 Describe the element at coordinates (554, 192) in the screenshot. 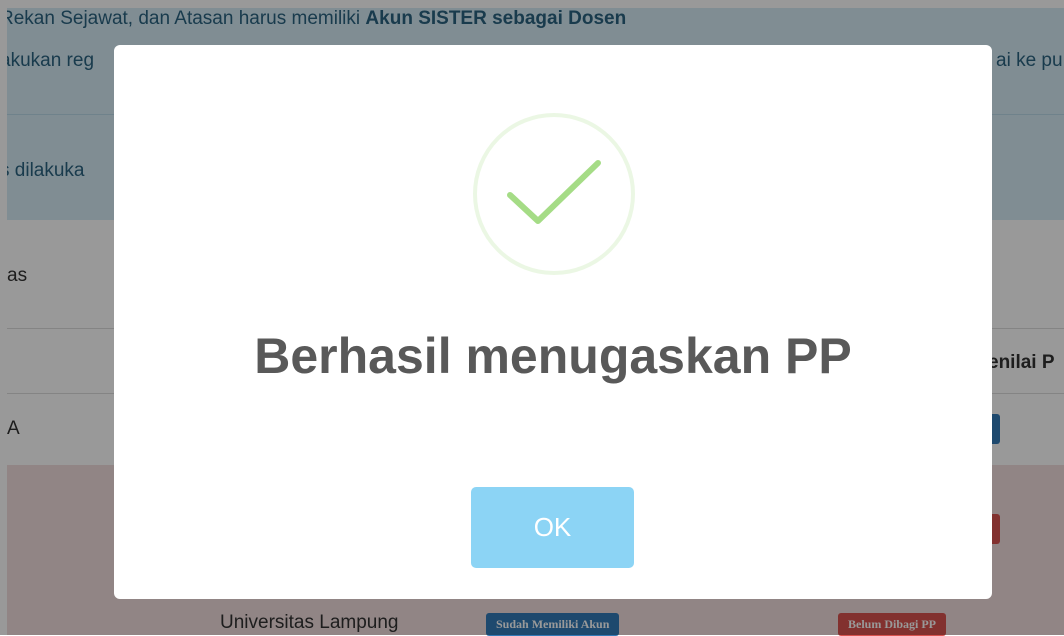

I see `success-check-icon` at that location.